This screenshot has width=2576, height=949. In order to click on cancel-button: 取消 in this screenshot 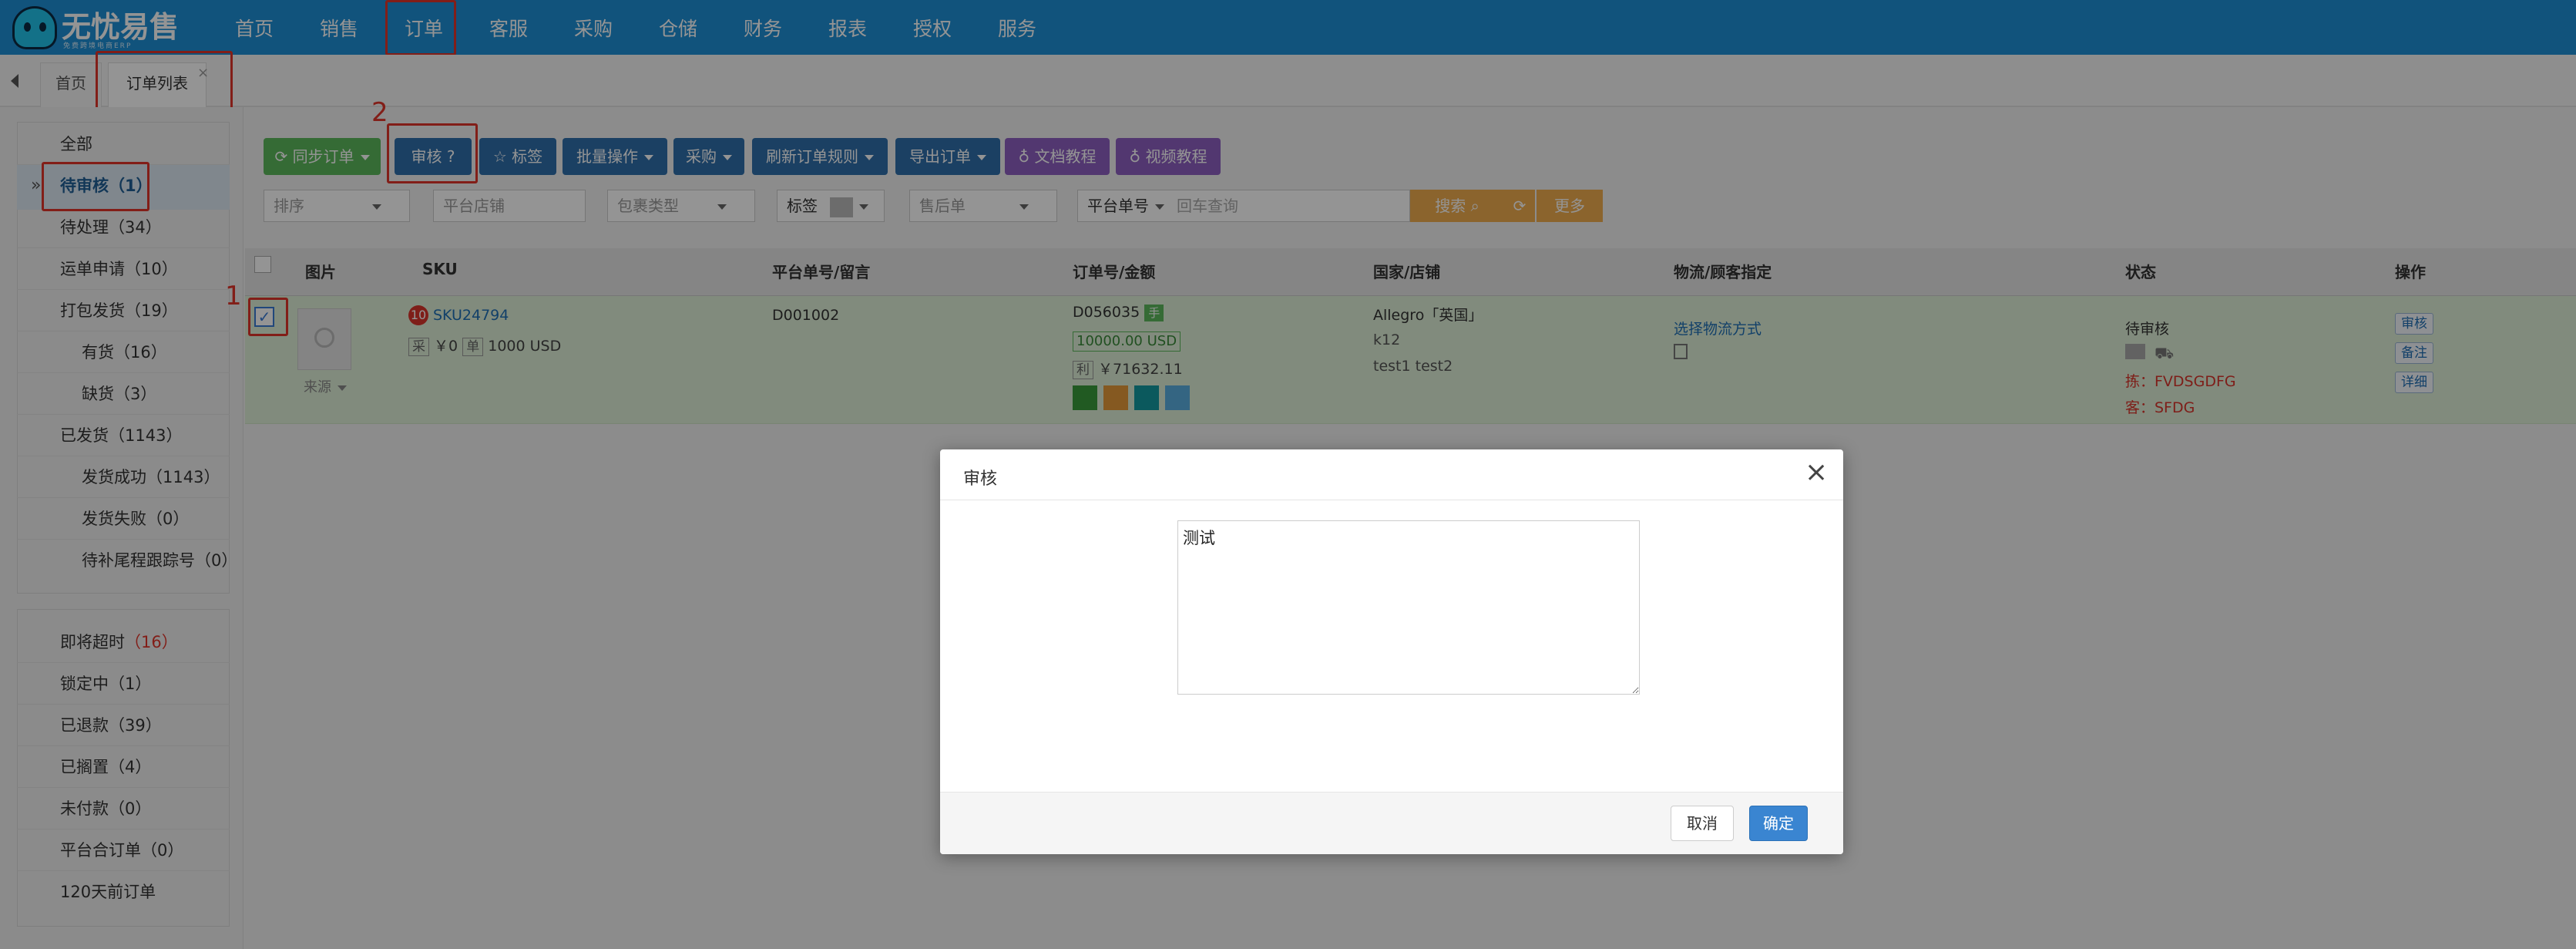, I will do `click(1702, 823)`.